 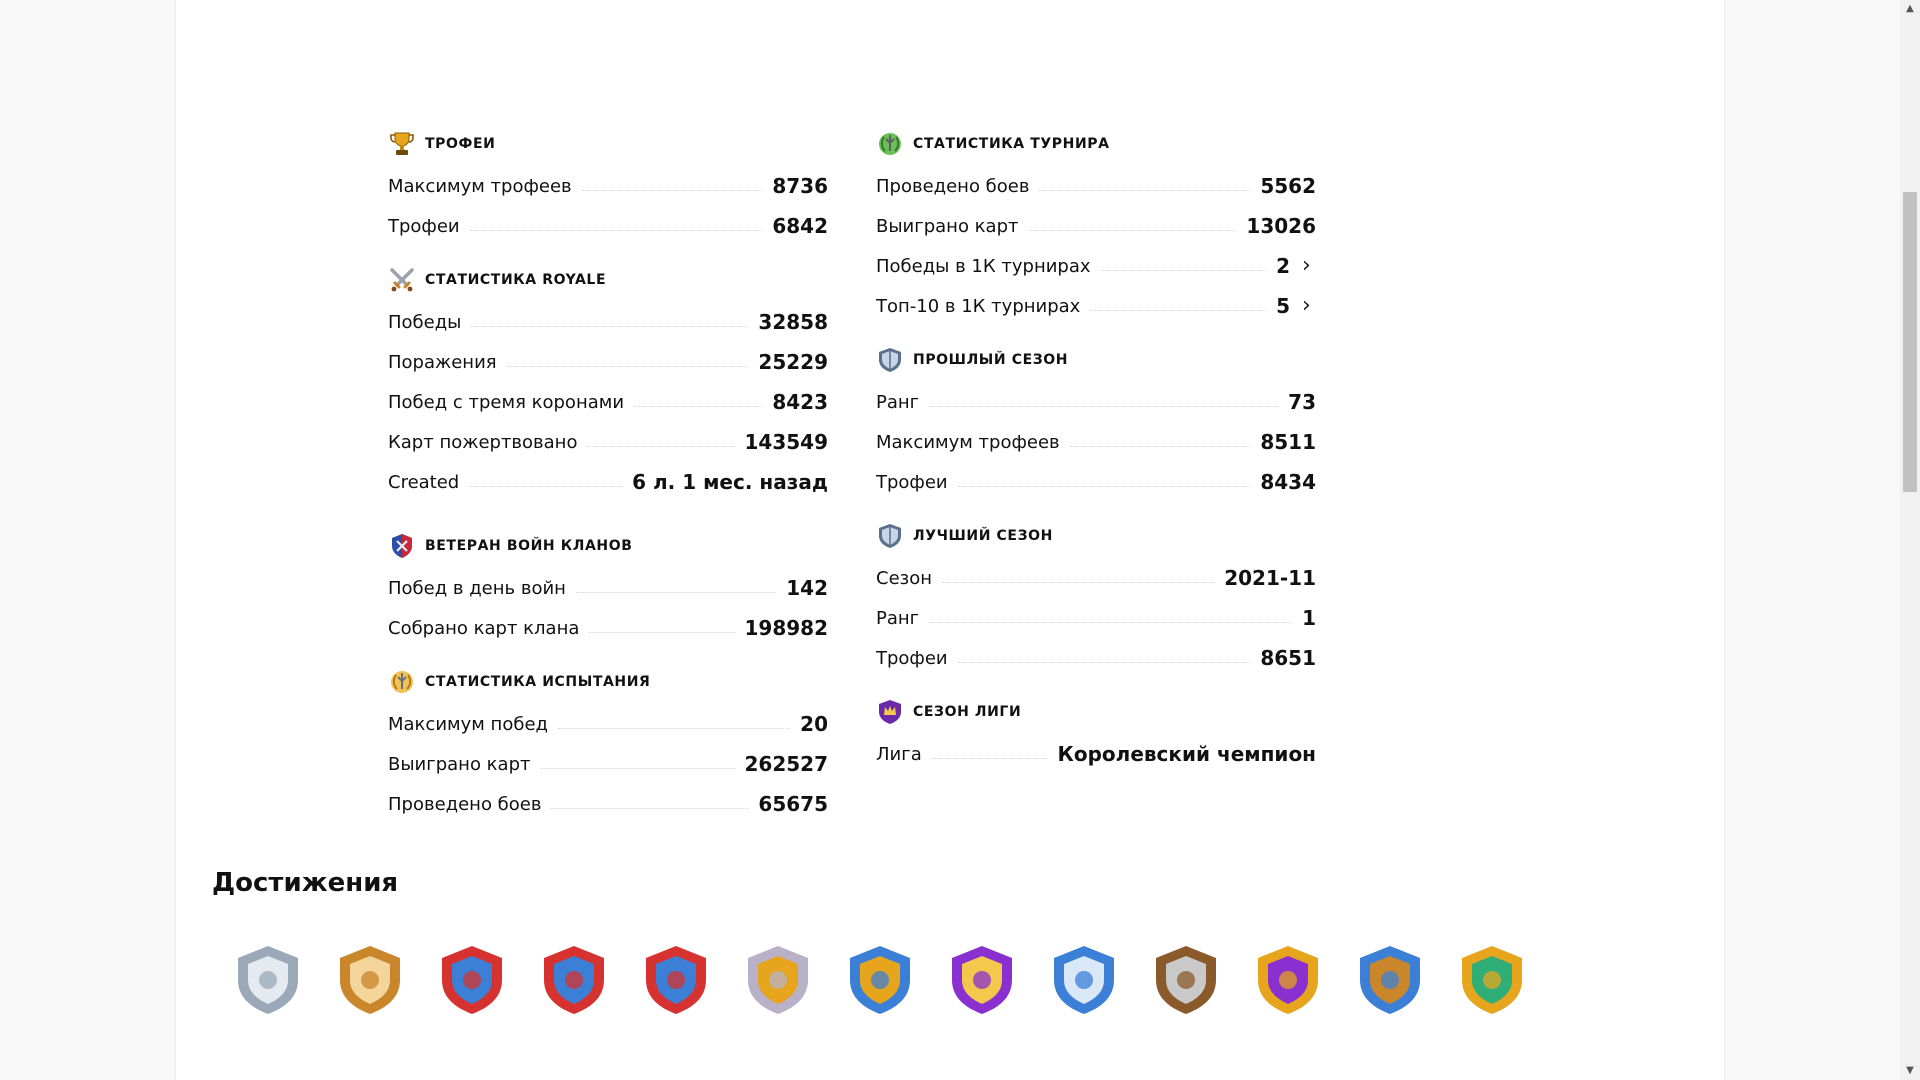 I want to click on stat-label: Победы в 1К турнирах, so click(x=983, y=266).